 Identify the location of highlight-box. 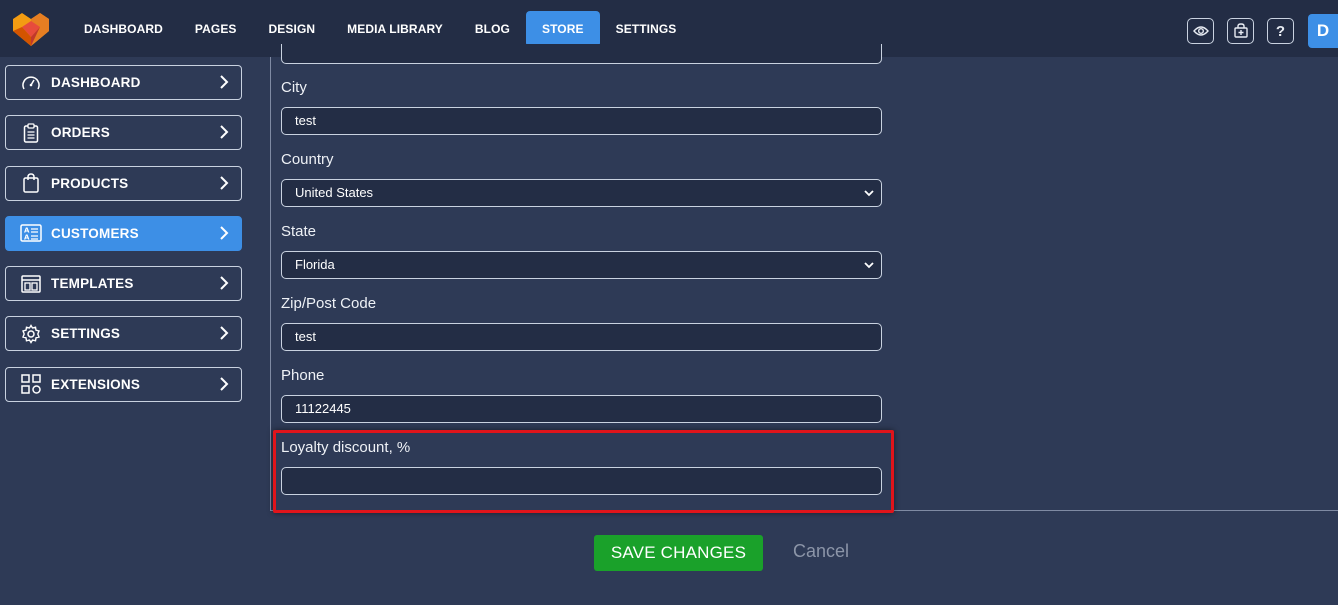
(583, 471).